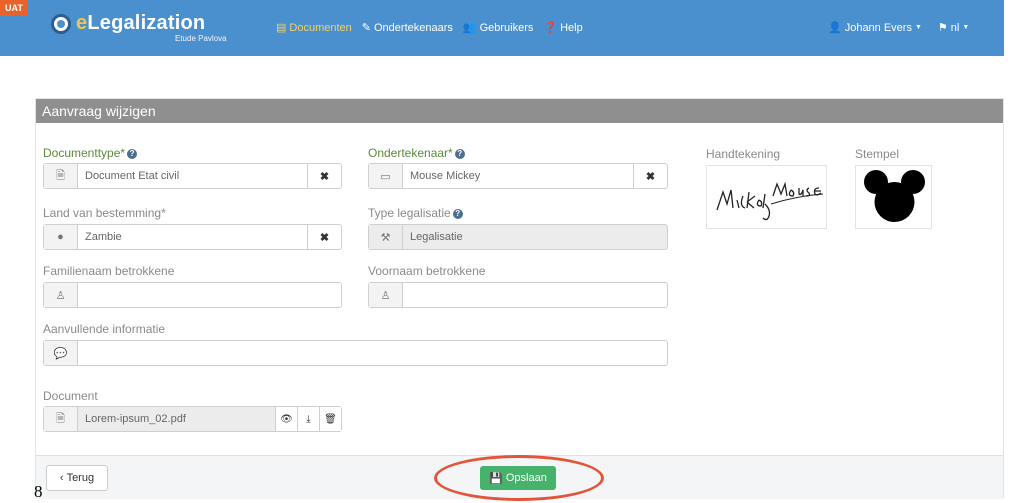 This screenshot has height=503, width=1024. What do you see at coordinates (770, 201) in the screenshot?
I see `signature-drawing` at bounding box center [770, 201].